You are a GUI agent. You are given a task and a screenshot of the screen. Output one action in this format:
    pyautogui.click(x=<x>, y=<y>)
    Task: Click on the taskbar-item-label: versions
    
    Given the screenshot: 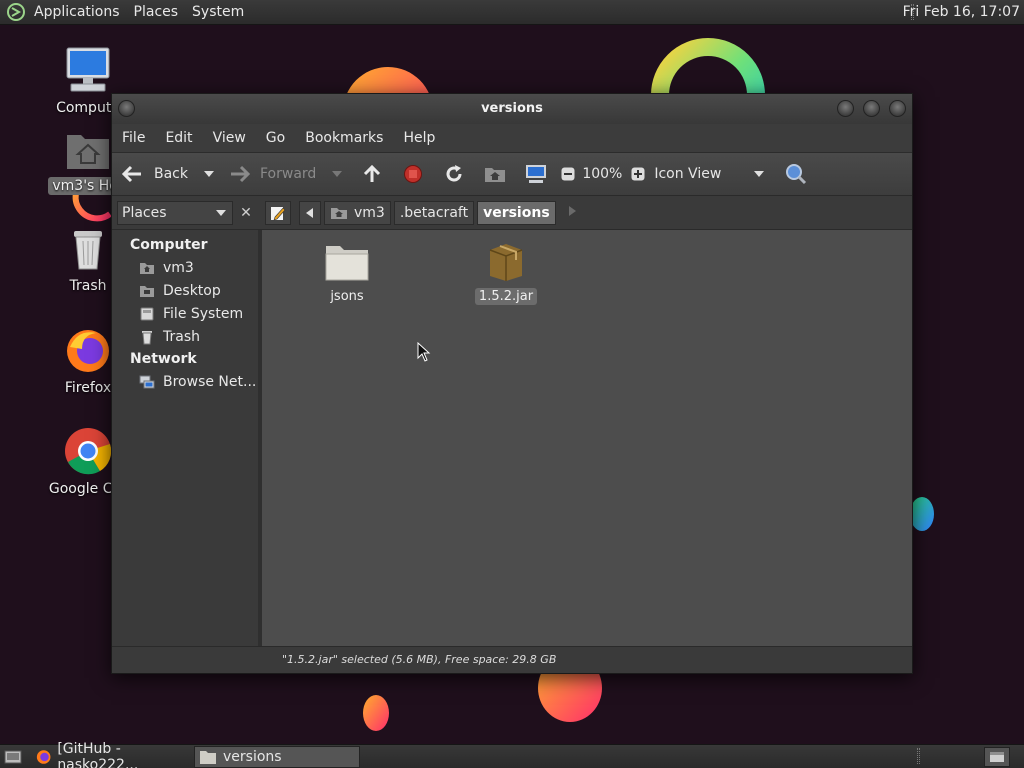 What is the action you would take?
    pyautogui.click(x=252, y=756)
    